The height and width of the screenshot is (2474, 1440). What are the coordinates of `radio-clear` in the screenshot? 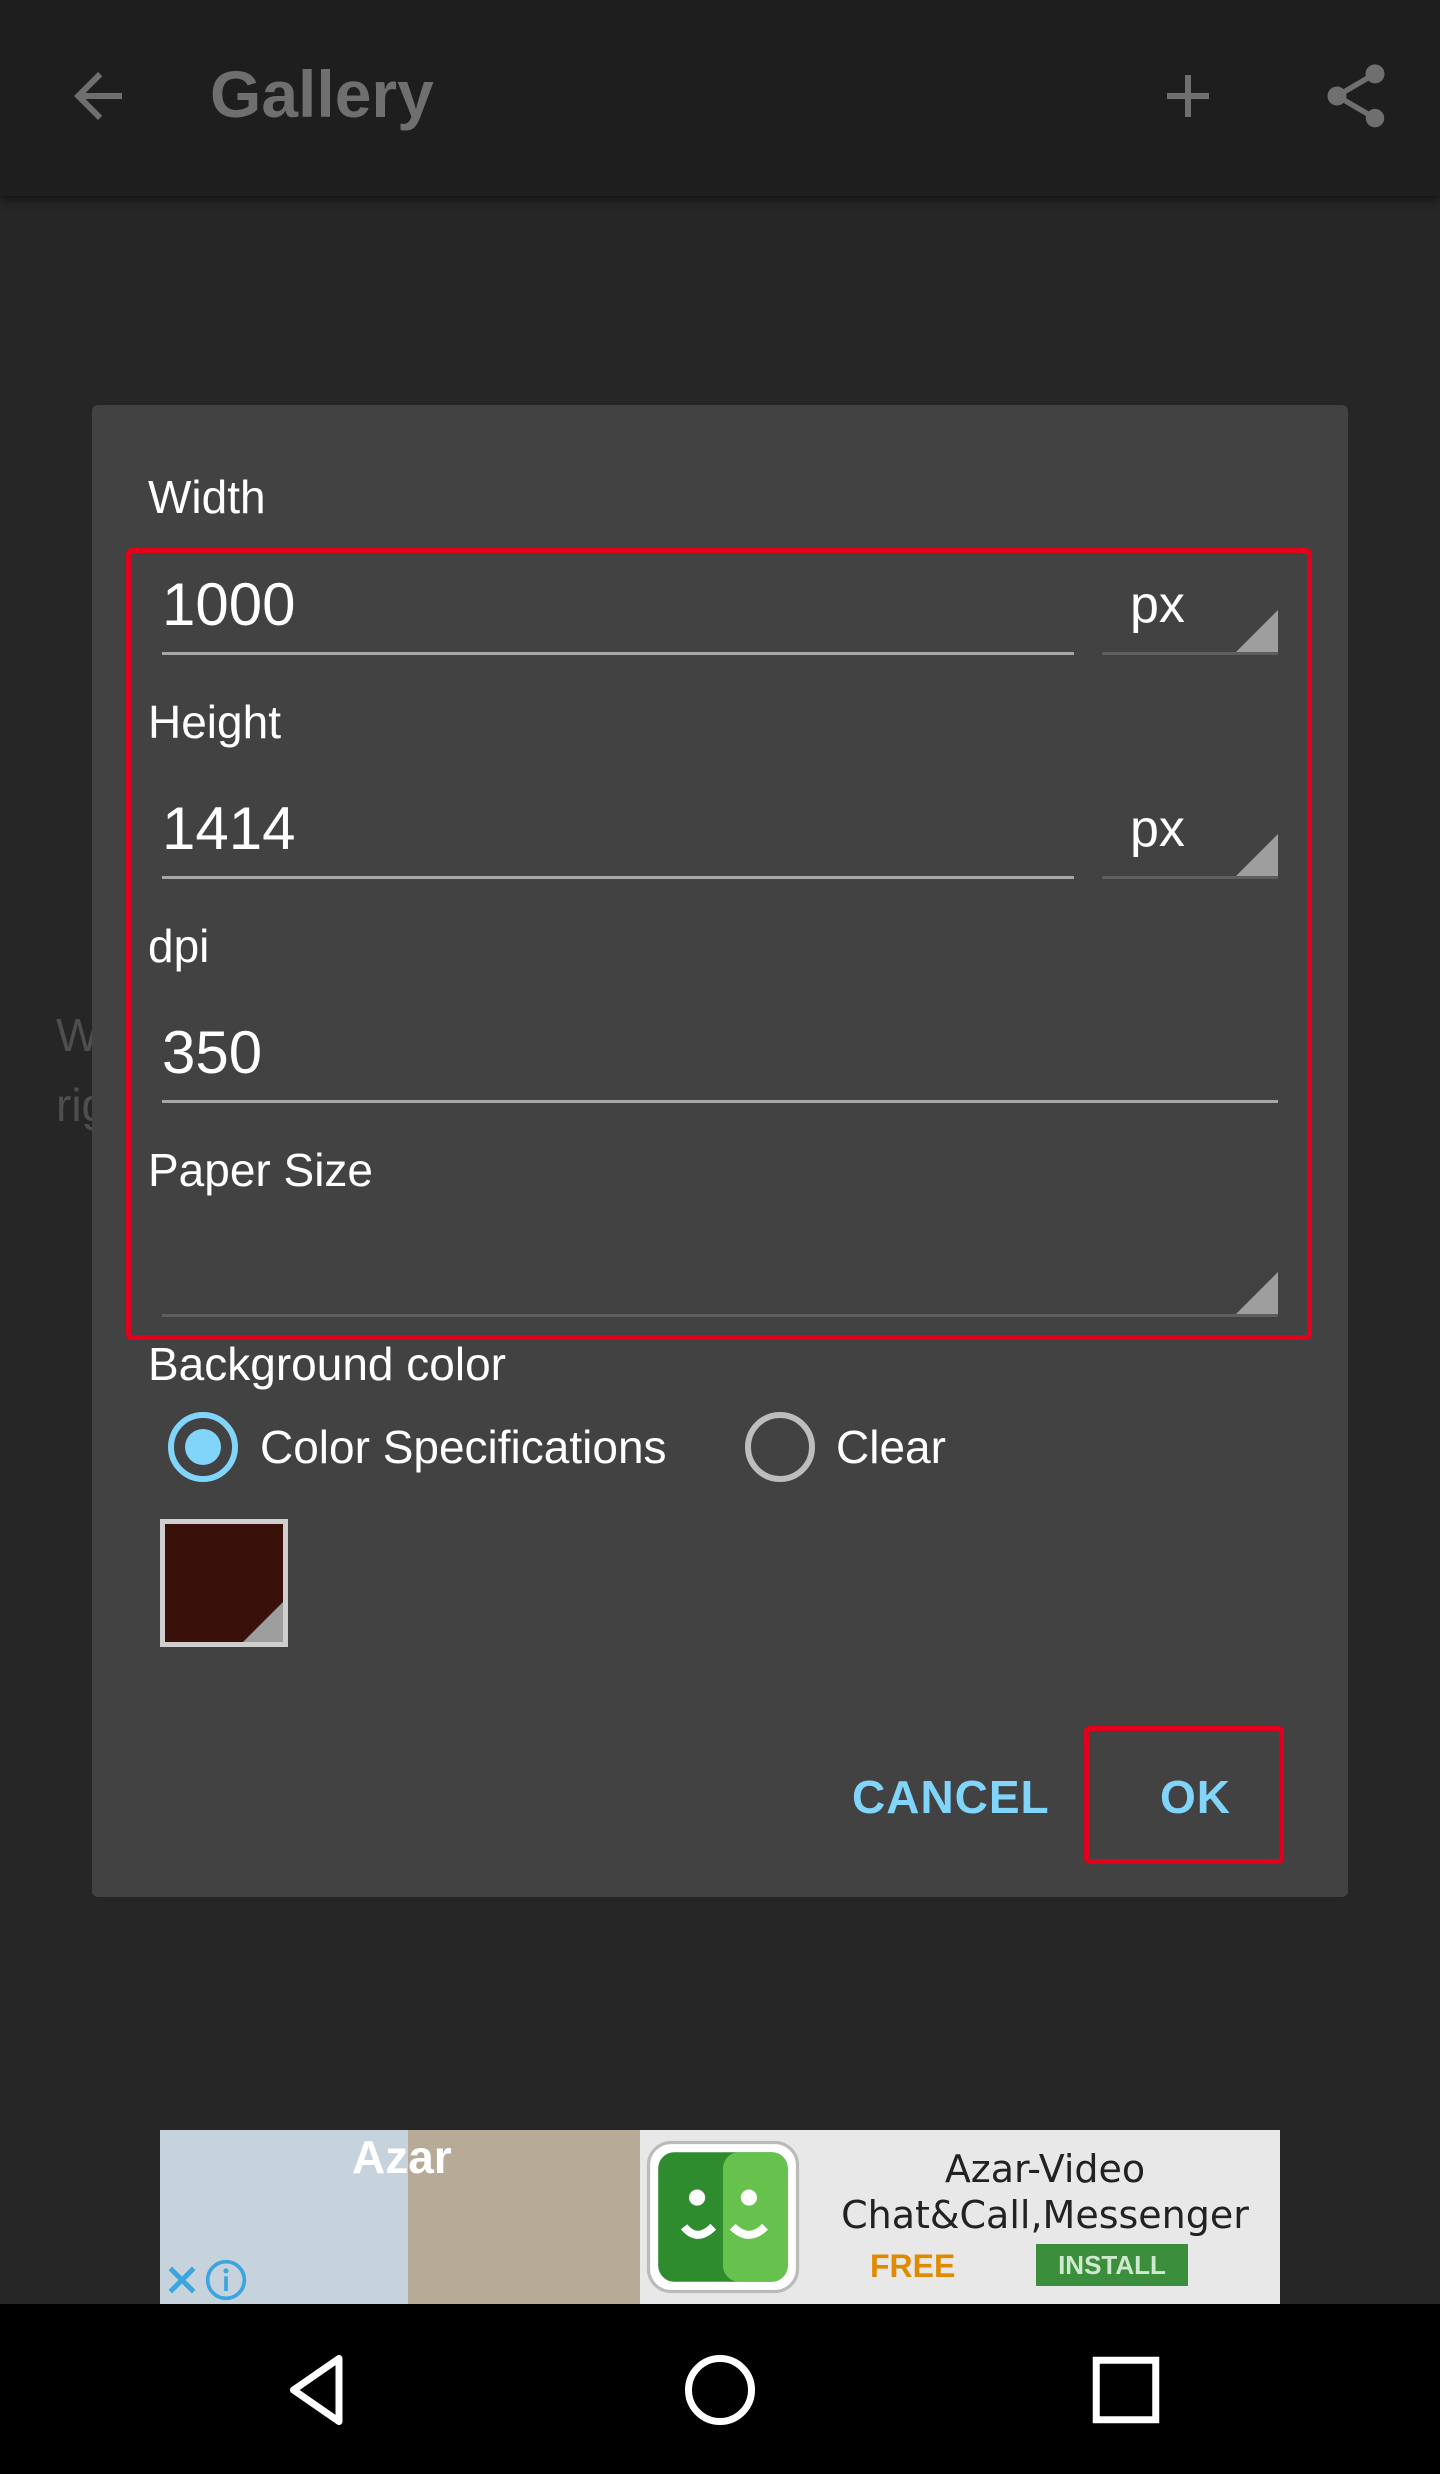 It's located at (780, 1447).